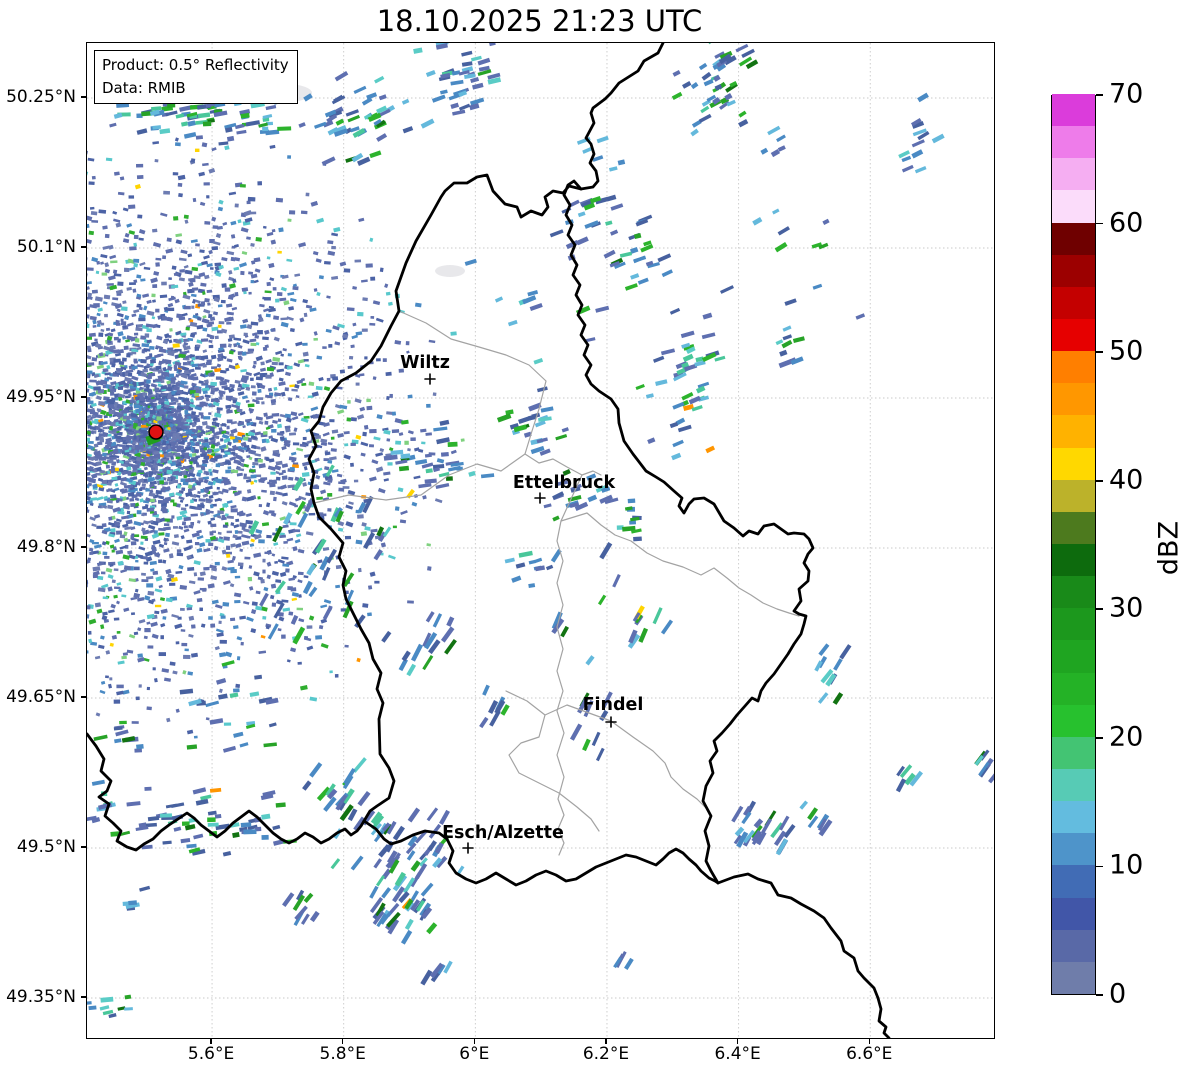 The width and height of the screenshot is (1184, 1081). What do you see at coordinates (46, 547) in the screenshot?
I see `y-tick-label: 49.8°N` at bounding box center [46, 547].